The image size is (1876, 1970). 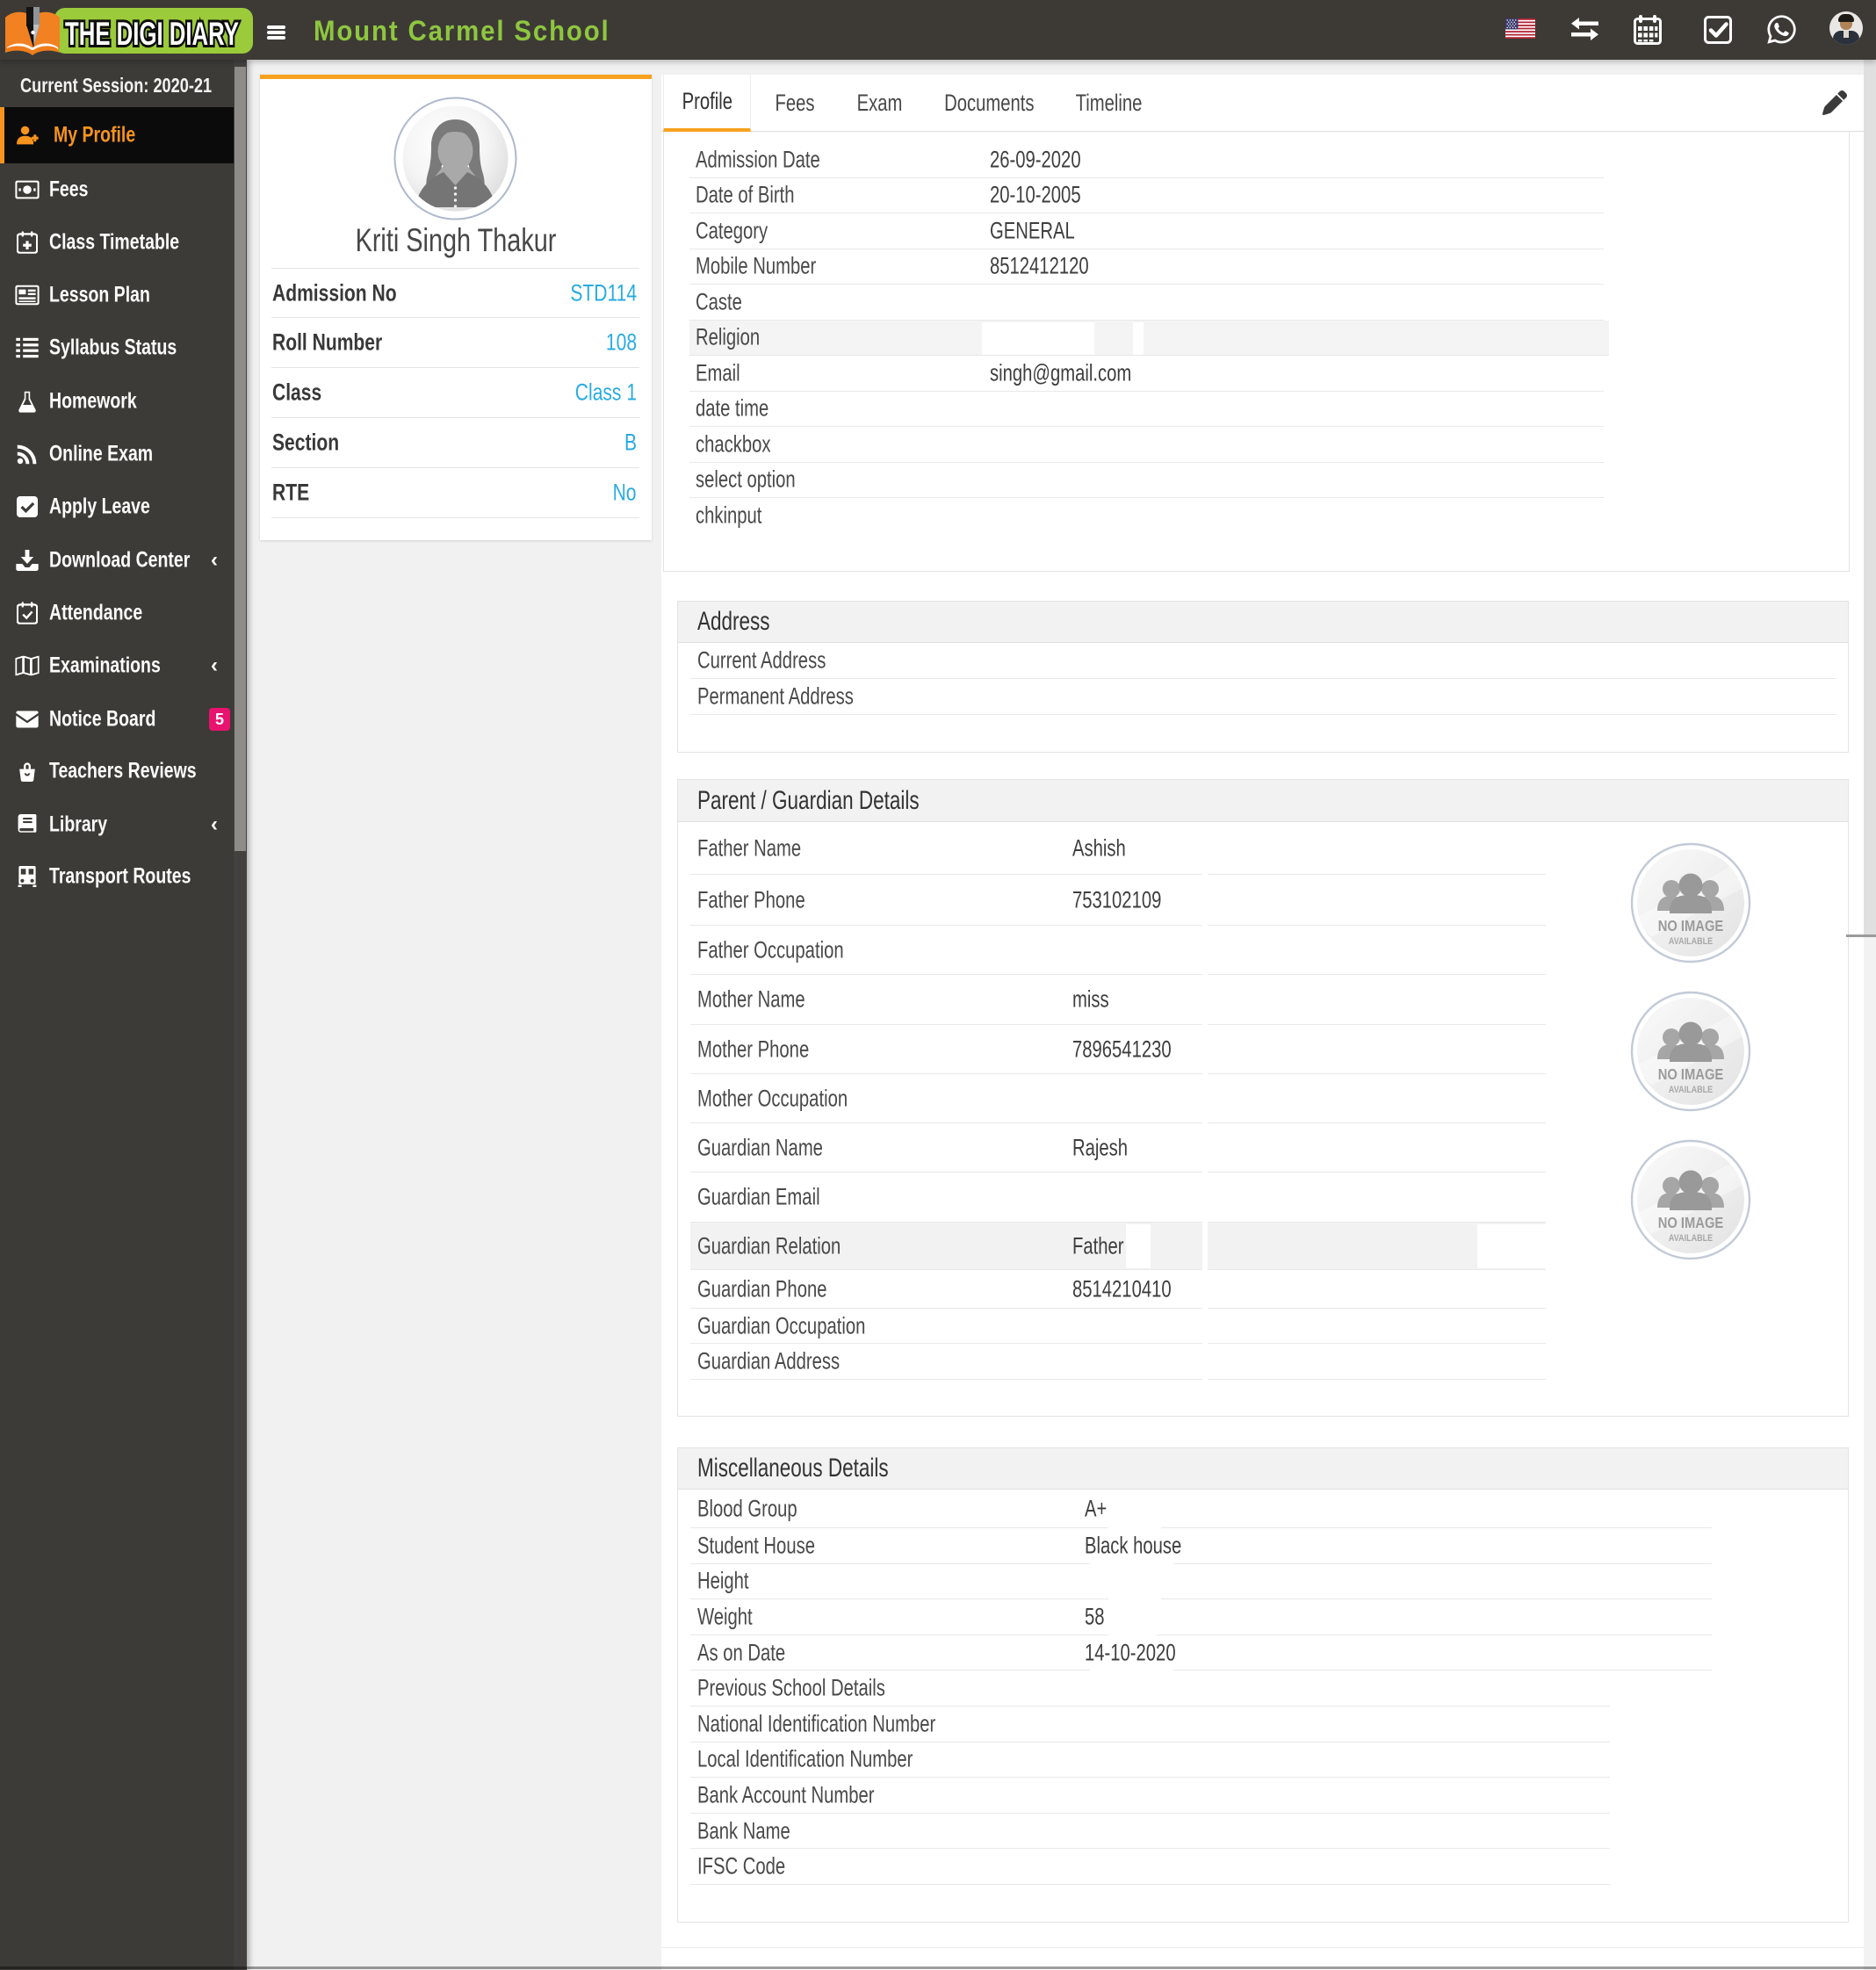 What do you see at coordinates (152, 34) in the screenshot?
I see `svg-text: THE DIGI DIARY` at bounding box center [152, 34].